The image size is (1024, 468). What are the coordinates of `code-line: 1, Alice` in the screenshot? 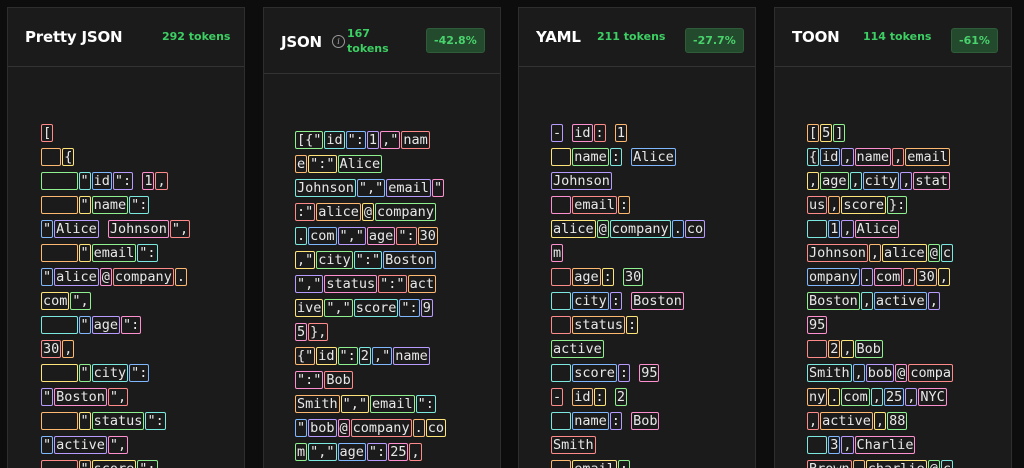 It's located at (880, 229).